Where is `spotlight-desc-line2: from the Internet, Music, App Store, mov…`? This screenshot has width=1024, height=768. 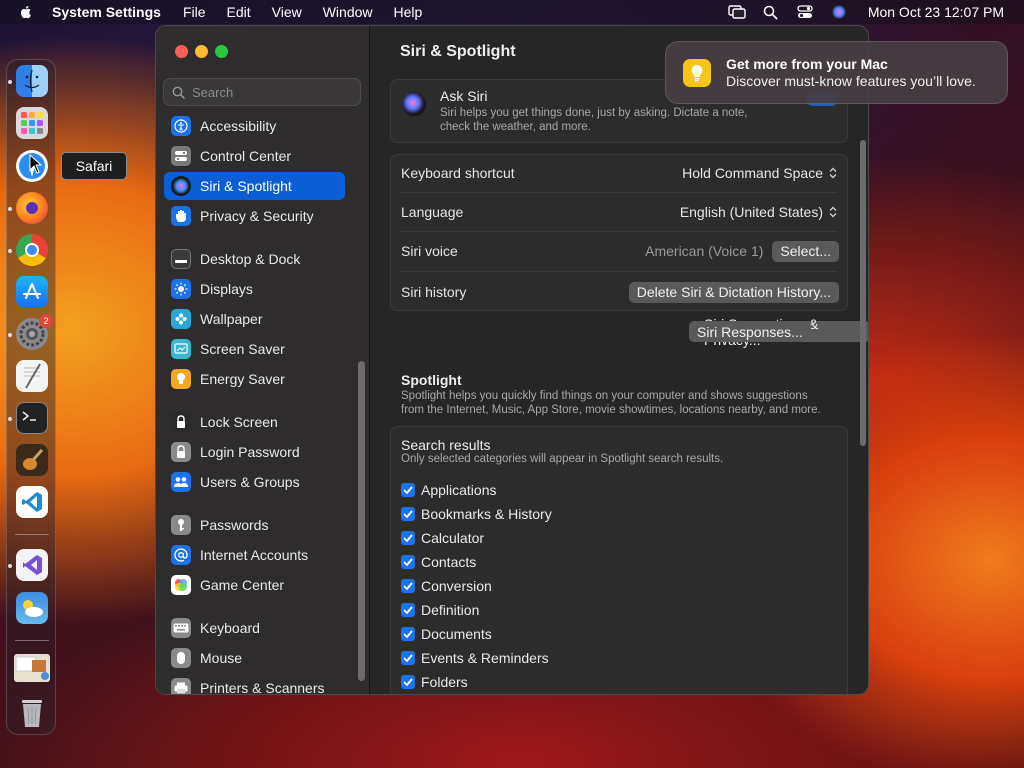 spotlight-desc-line2: from the Internet, Music, App Store, mov… is located at coordinates (611, 410).